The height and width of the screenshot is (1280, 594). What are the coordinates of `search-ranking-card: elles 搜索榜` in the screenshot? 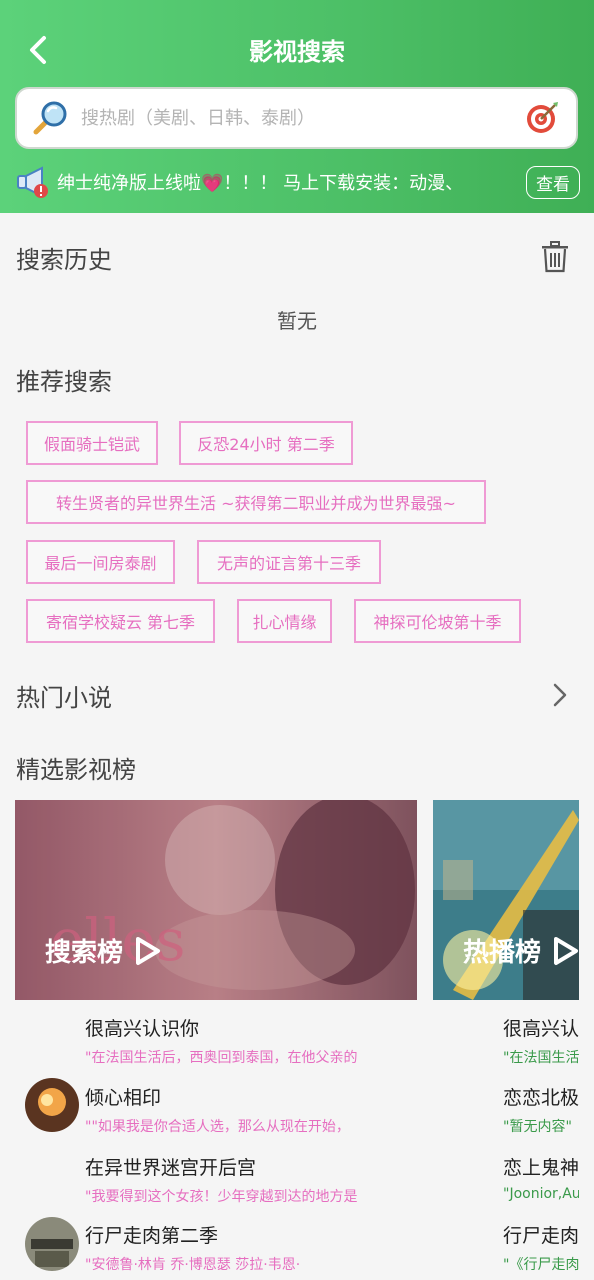 It's located at (216, 900).